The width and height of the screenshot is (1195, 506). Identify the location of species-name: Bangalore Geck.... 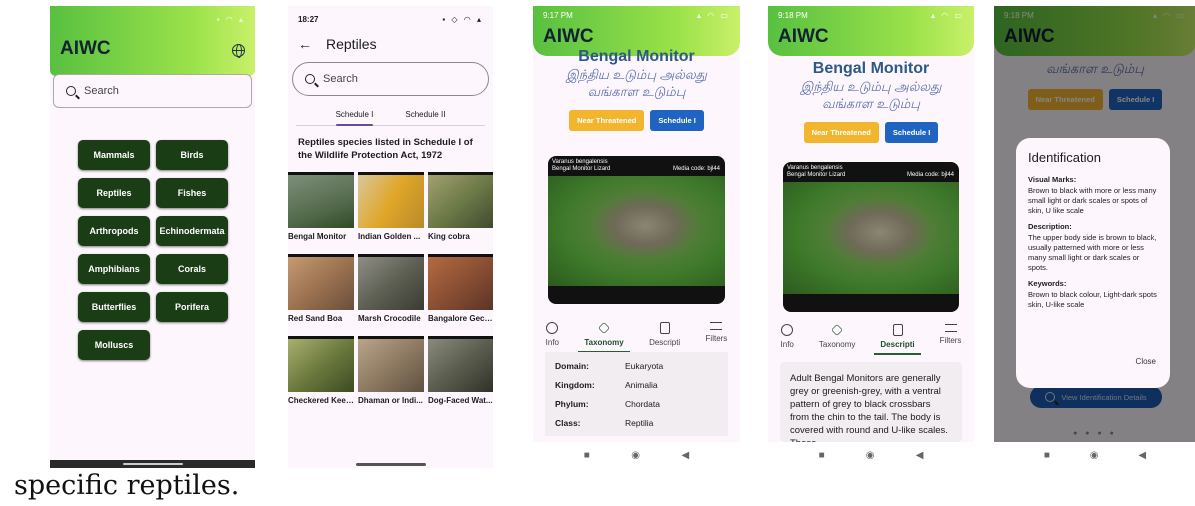
(460, 318).